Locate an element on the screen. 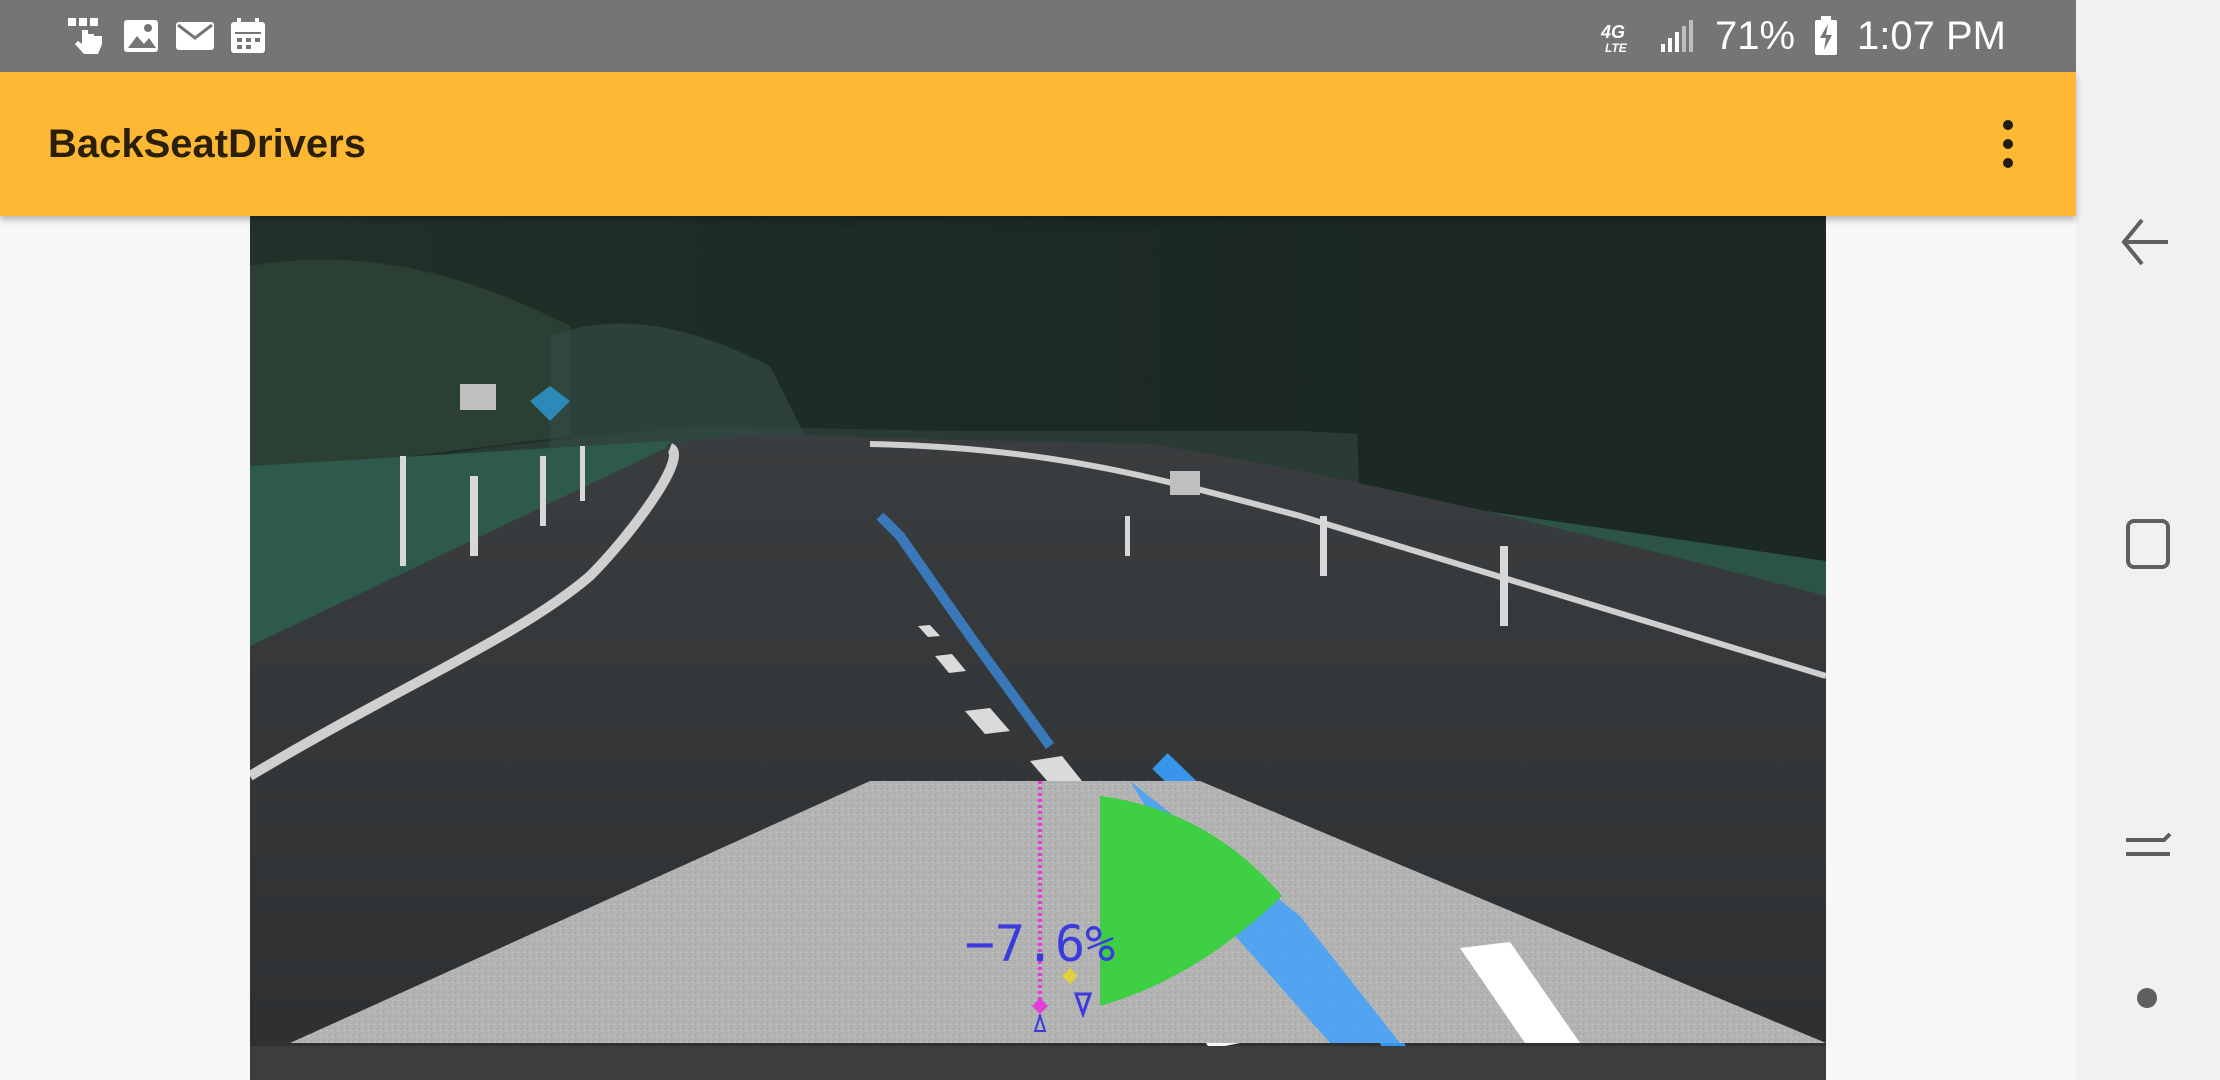 This screenshot has width=2220, height=1080. clock: 1:07 PM is located at coordinates (1931, 35).